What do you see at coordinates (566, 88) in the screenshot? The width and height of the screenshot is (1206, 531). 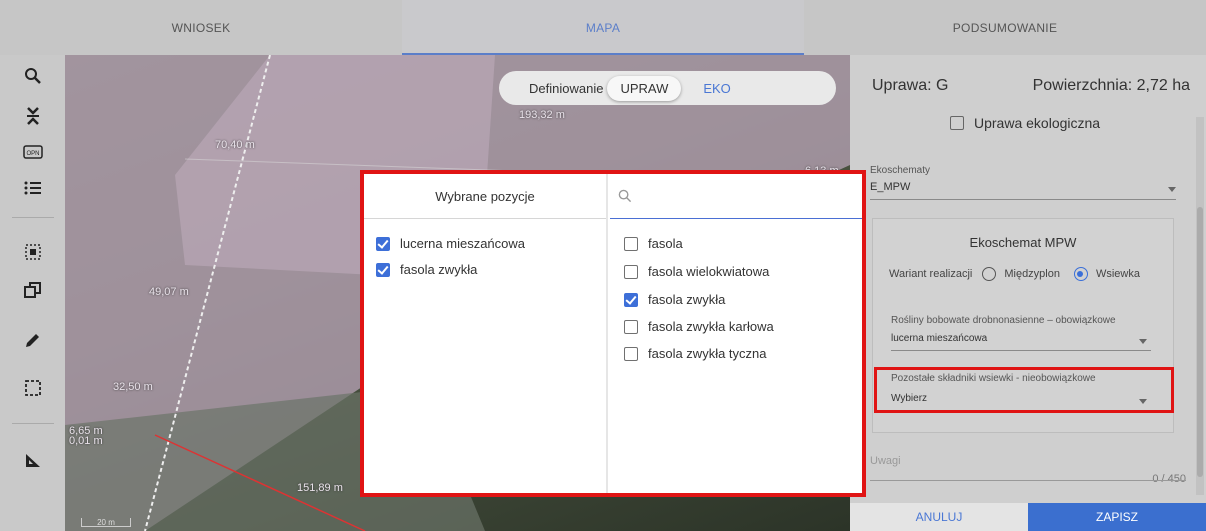 I see `definition-label: Definiowanie` at bounding box center [566, 88].